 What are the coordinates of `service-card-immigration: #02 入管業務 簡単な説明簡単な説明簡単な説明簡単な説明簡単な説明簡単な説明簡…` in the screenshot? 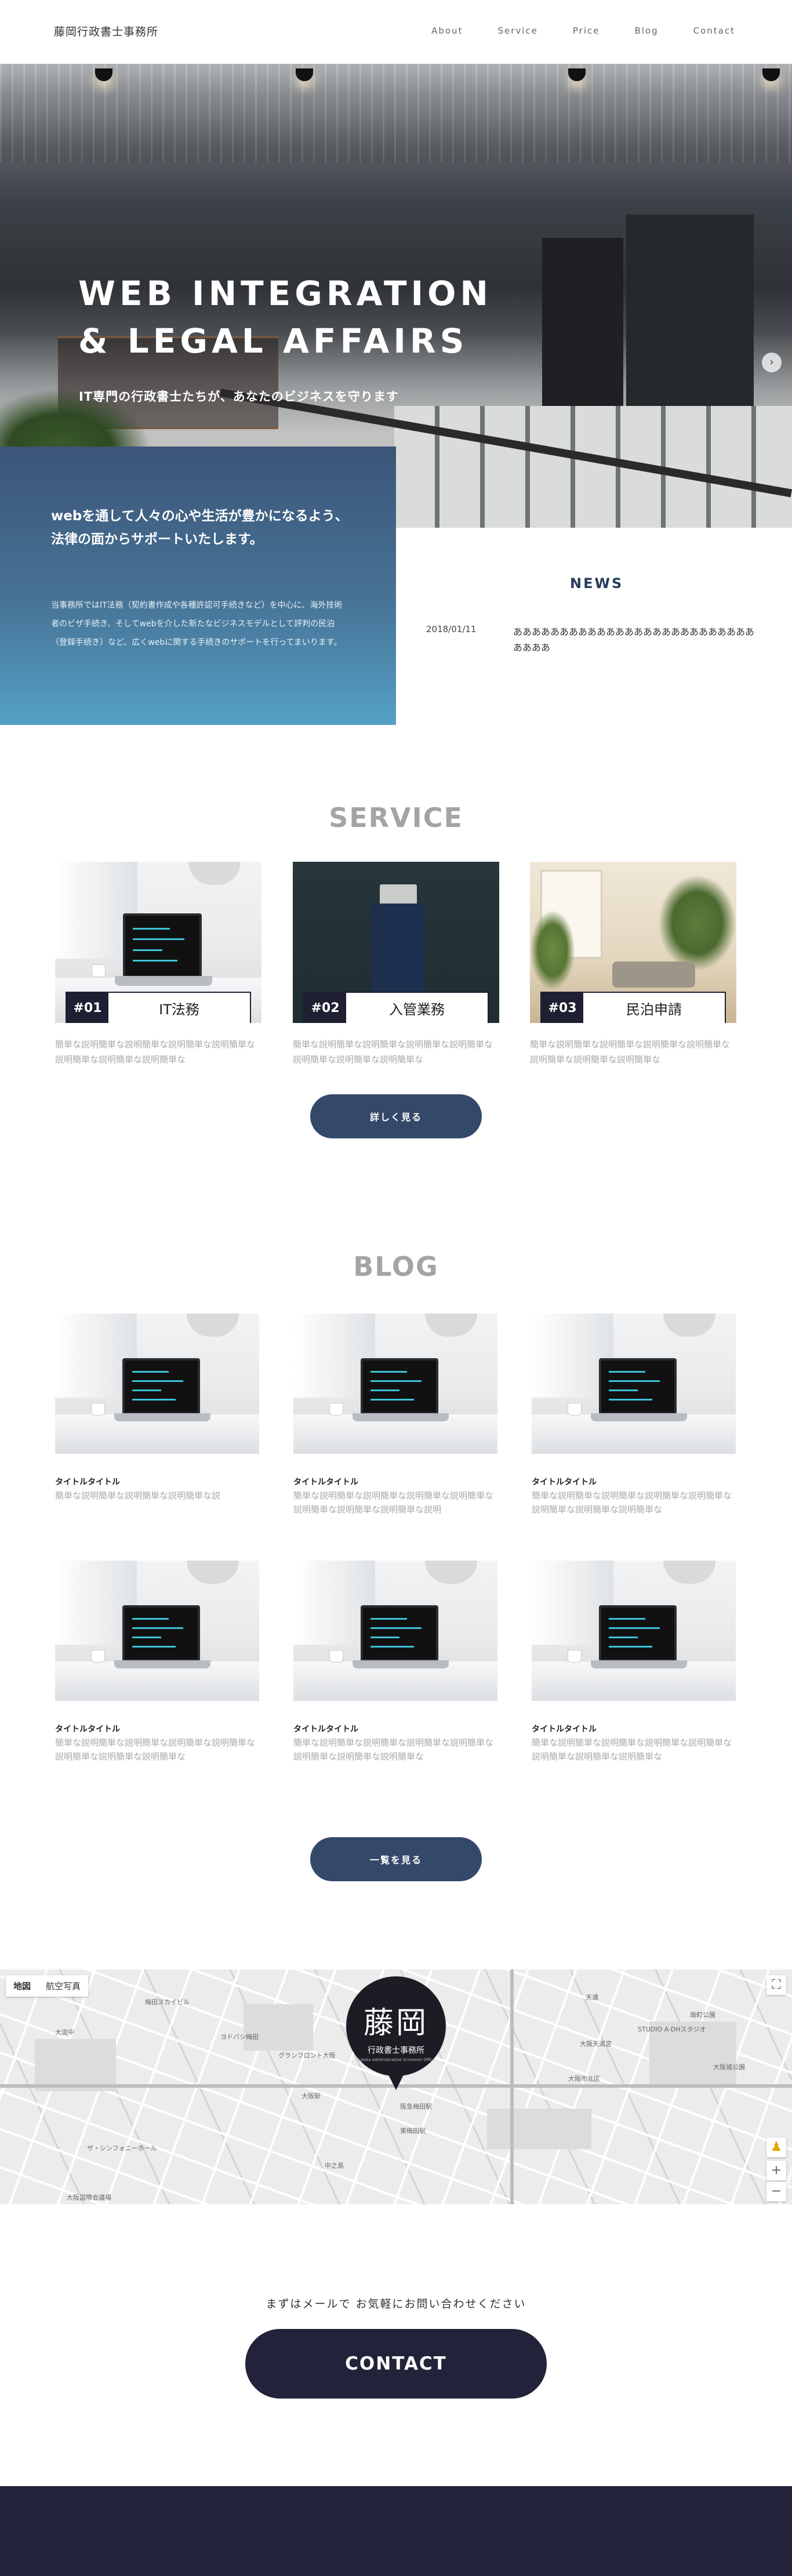 It's located at (396, 964).